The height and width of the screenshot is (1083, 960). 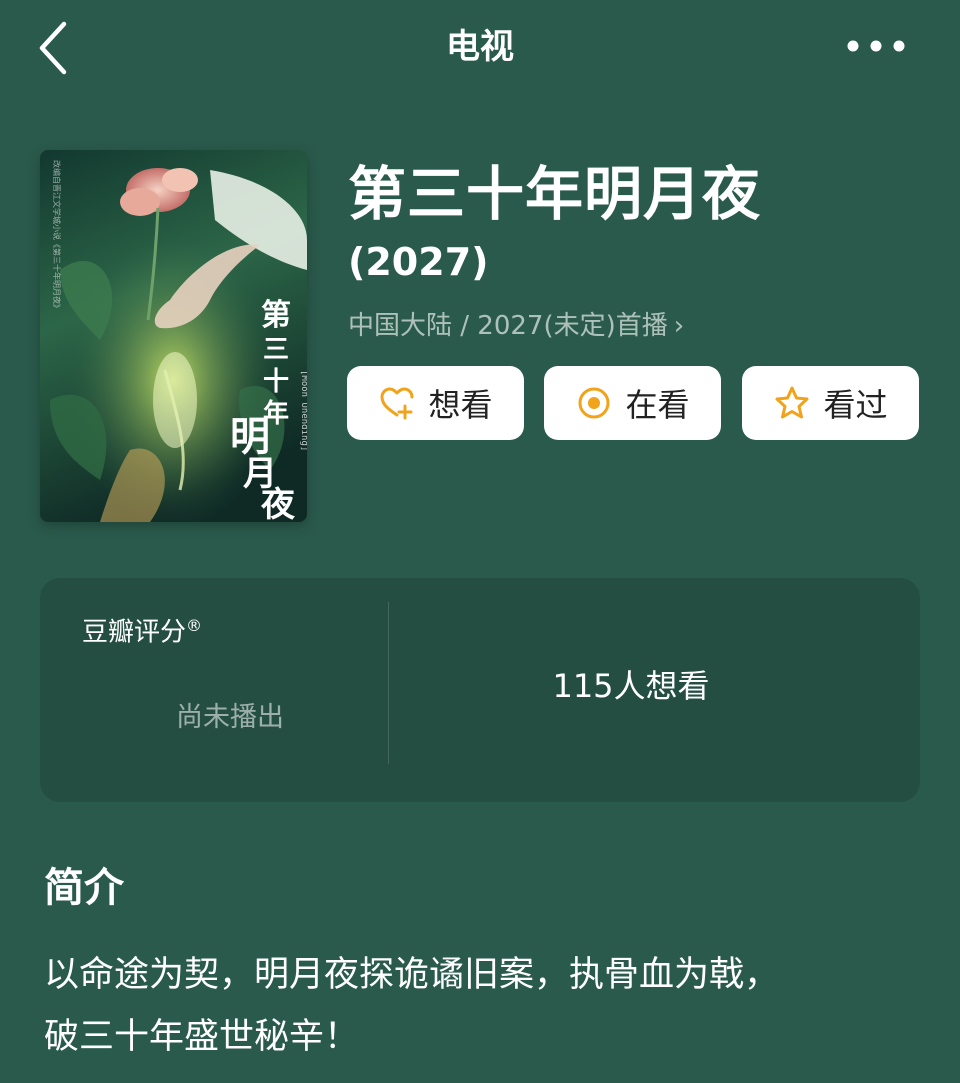 I want to click on work-meta-link: 中国大陆 / 2027(未定)首播 ›, so click(x=516, y=326).